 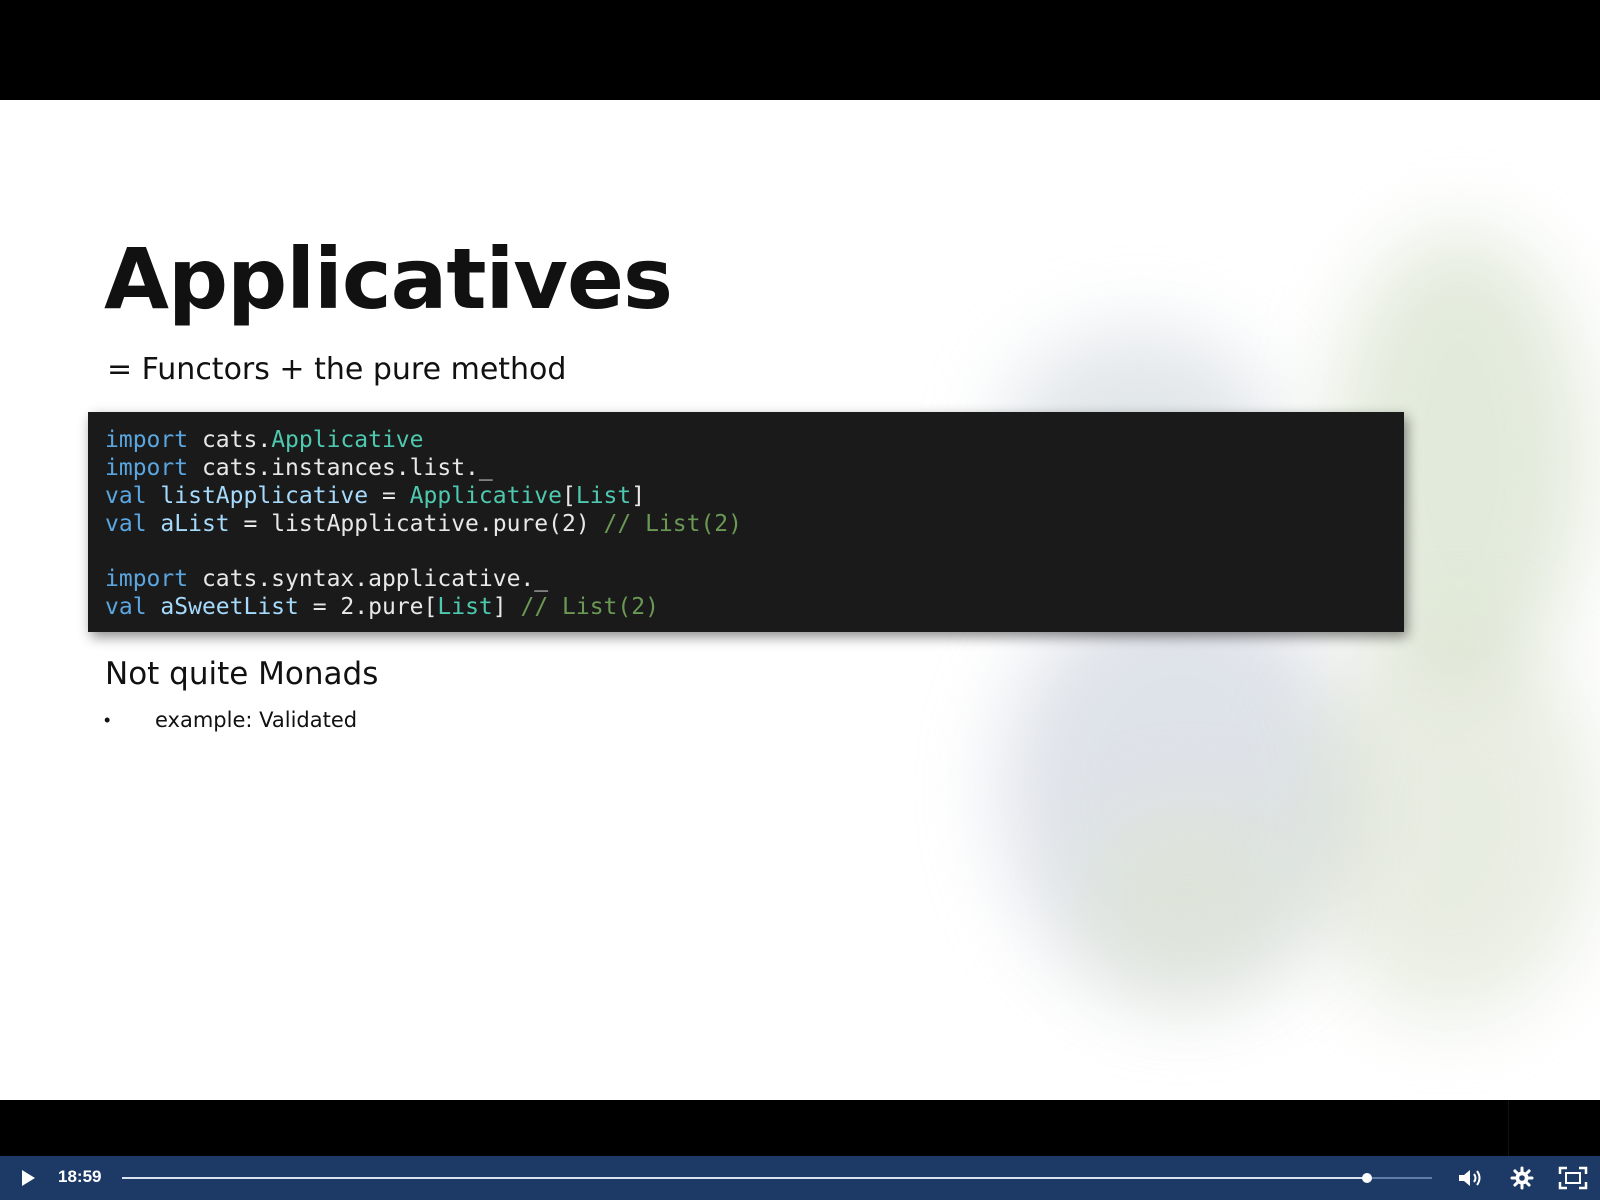 I want to click on progress-thumb, so click(x=1366, y=1178).